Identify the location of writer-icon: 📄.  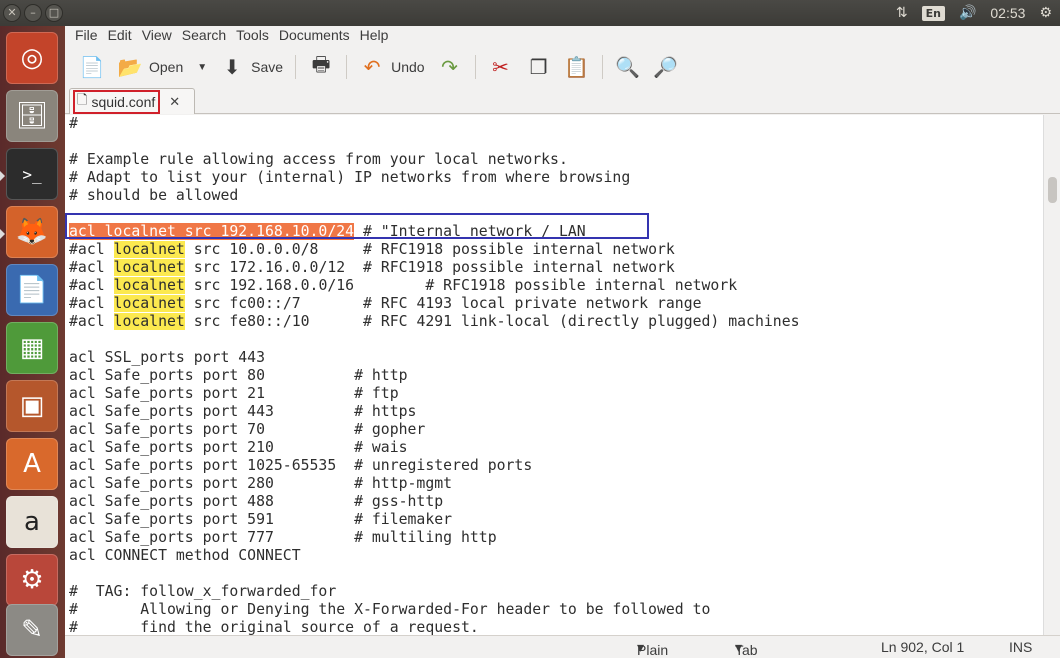
(32, 290).